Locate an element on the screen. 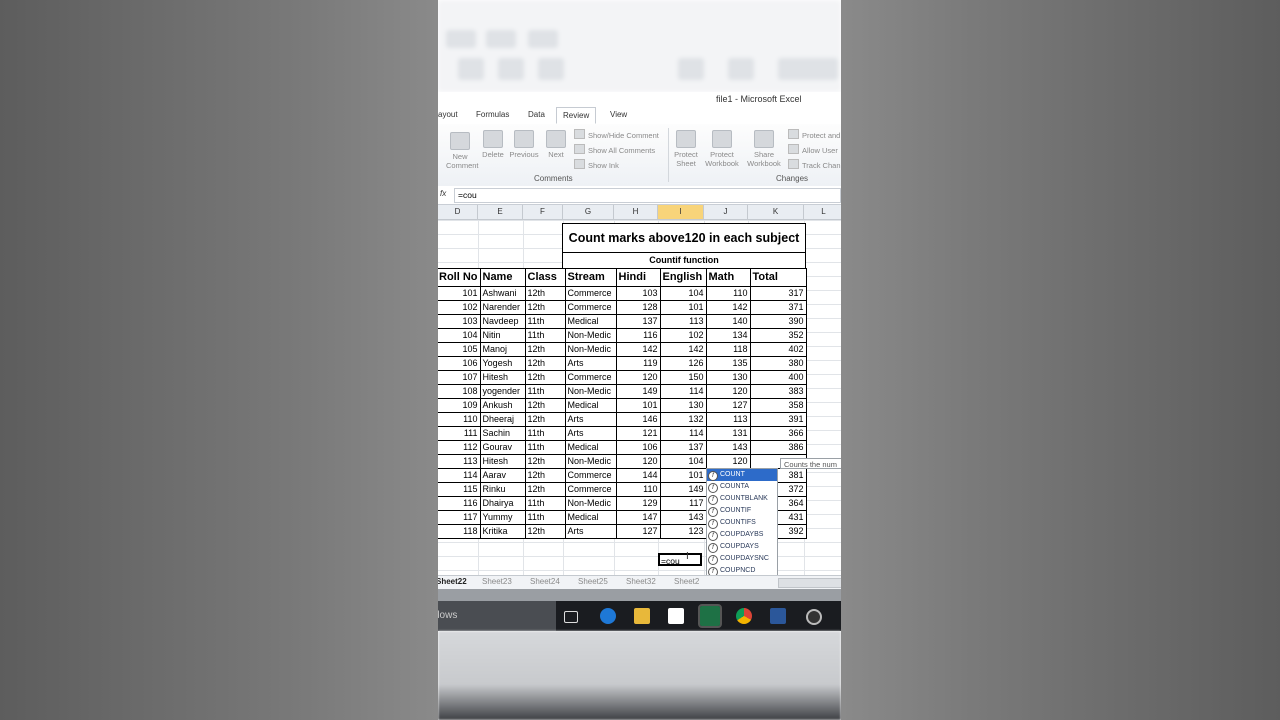  excel-icon is located at coordinates (710, 616).